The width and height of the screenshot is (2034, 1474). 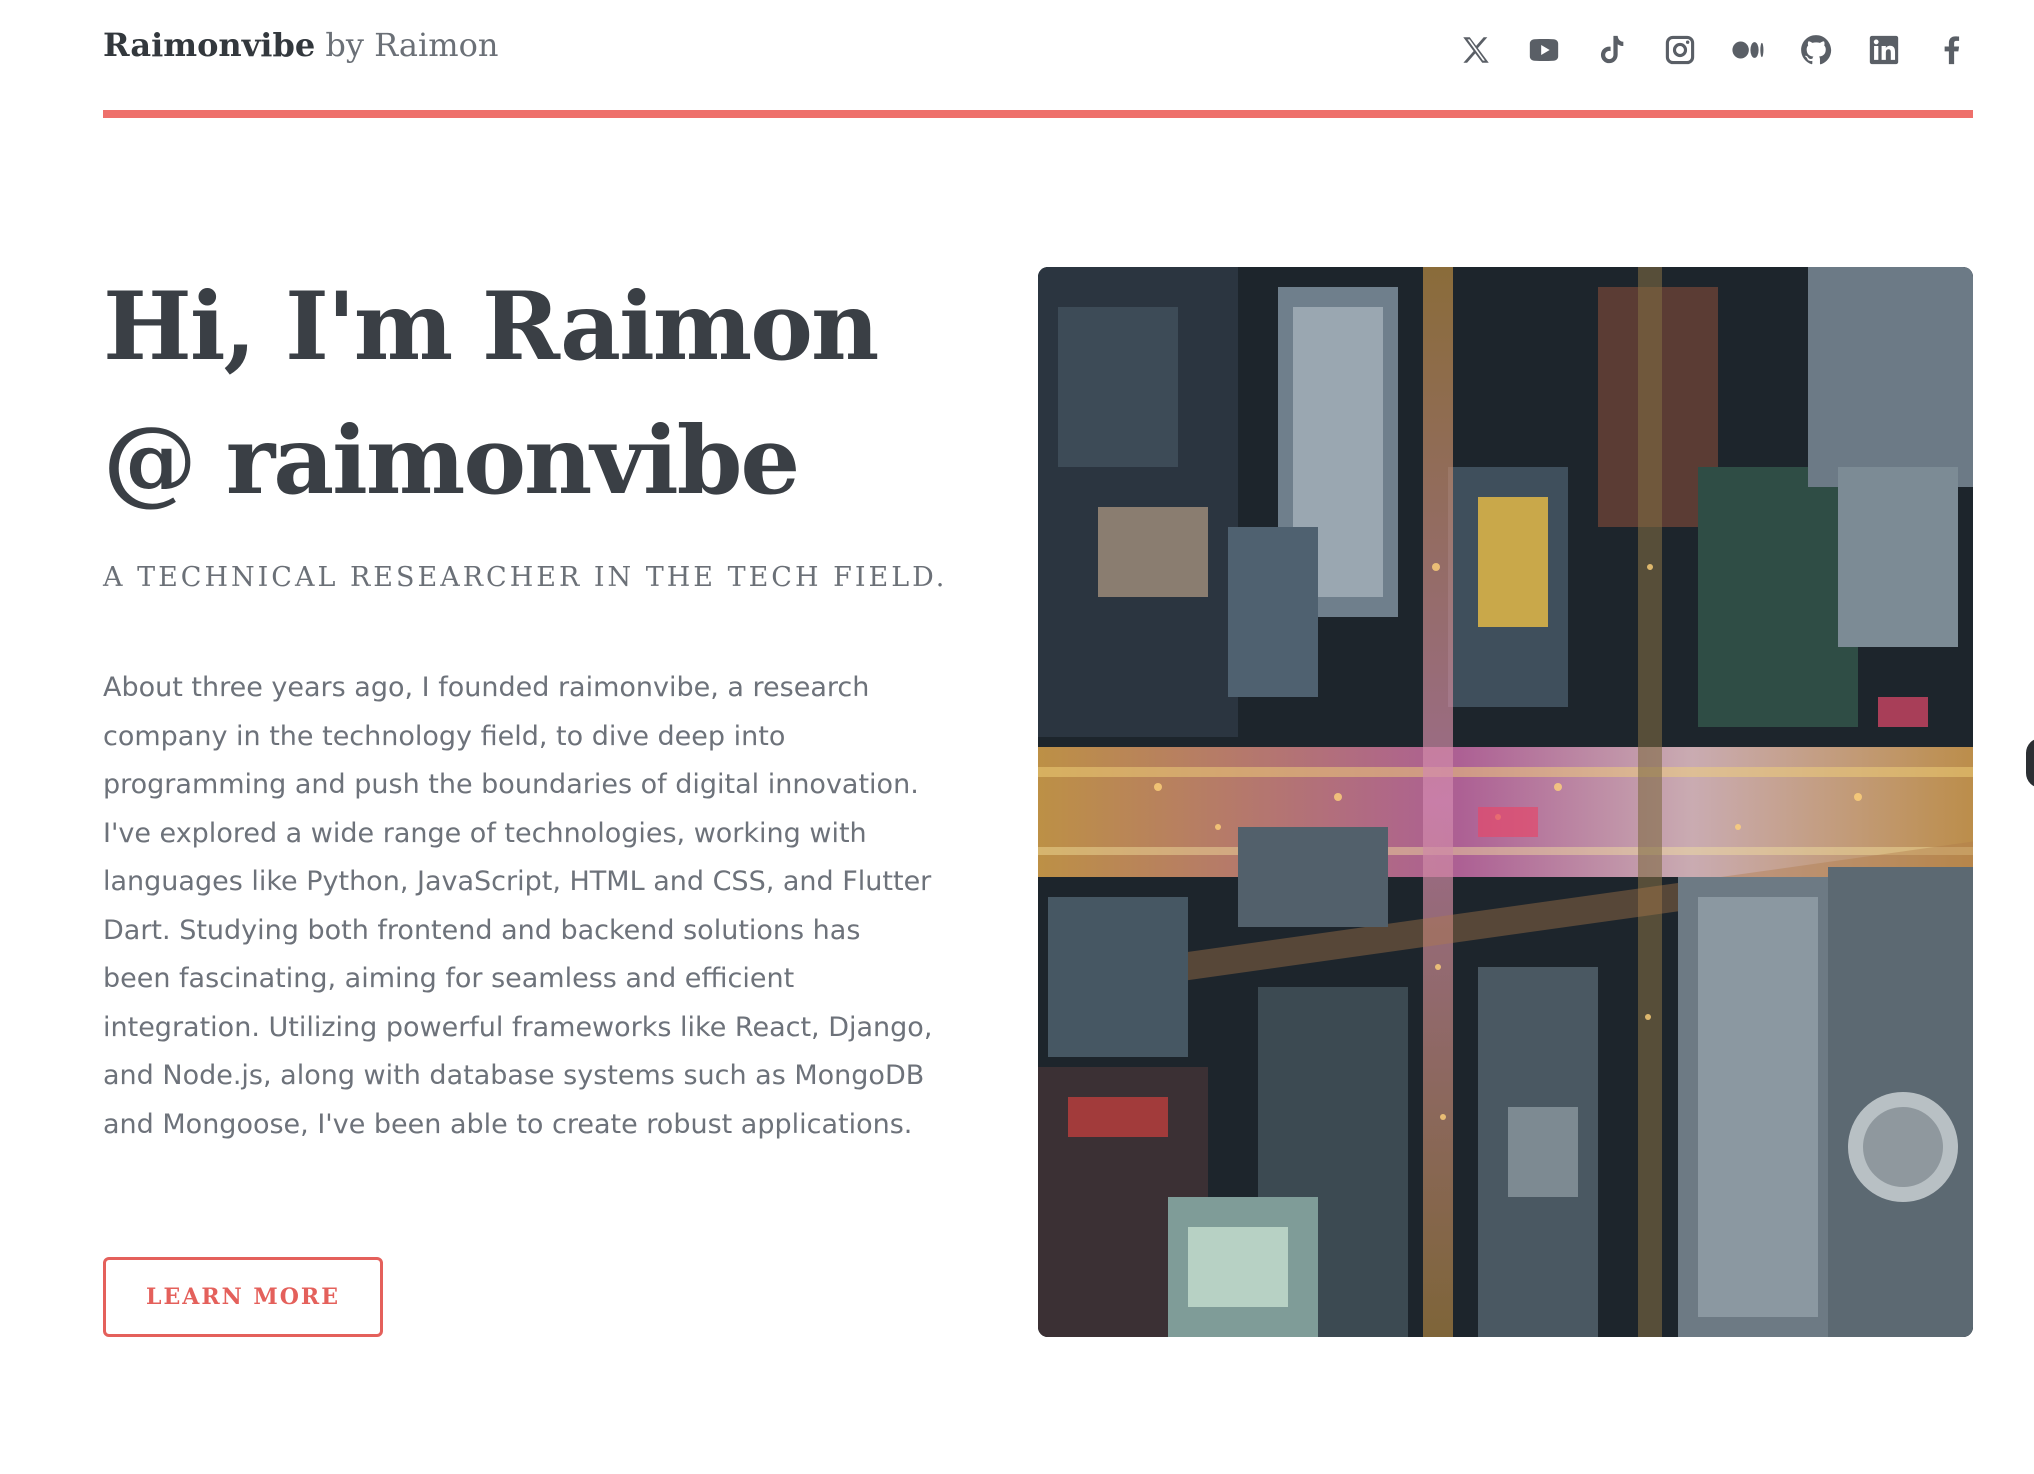 What do you see at coordinates (451, 461) in the screenshot?
I see `hero-title-line2: @ raimonvibe` at bounding box center [451, 461].